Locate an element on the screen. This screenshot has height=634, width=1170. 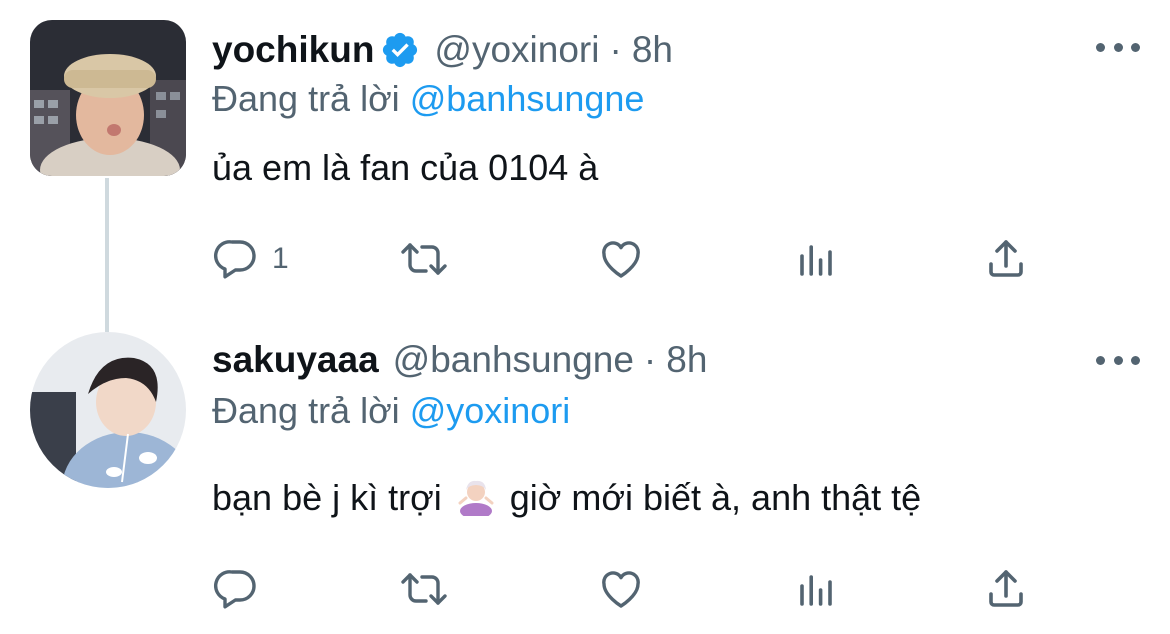
replying-to-mention: @banhsungne is located at coordinates (527, 98).